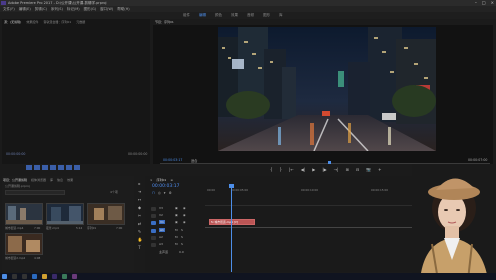 Image resolution: width=496 pixels, height=280 pixels. Describe the element at coordinates (164, 22) in the screenshot. I see `tab-program: 节目：序列01` at that location.